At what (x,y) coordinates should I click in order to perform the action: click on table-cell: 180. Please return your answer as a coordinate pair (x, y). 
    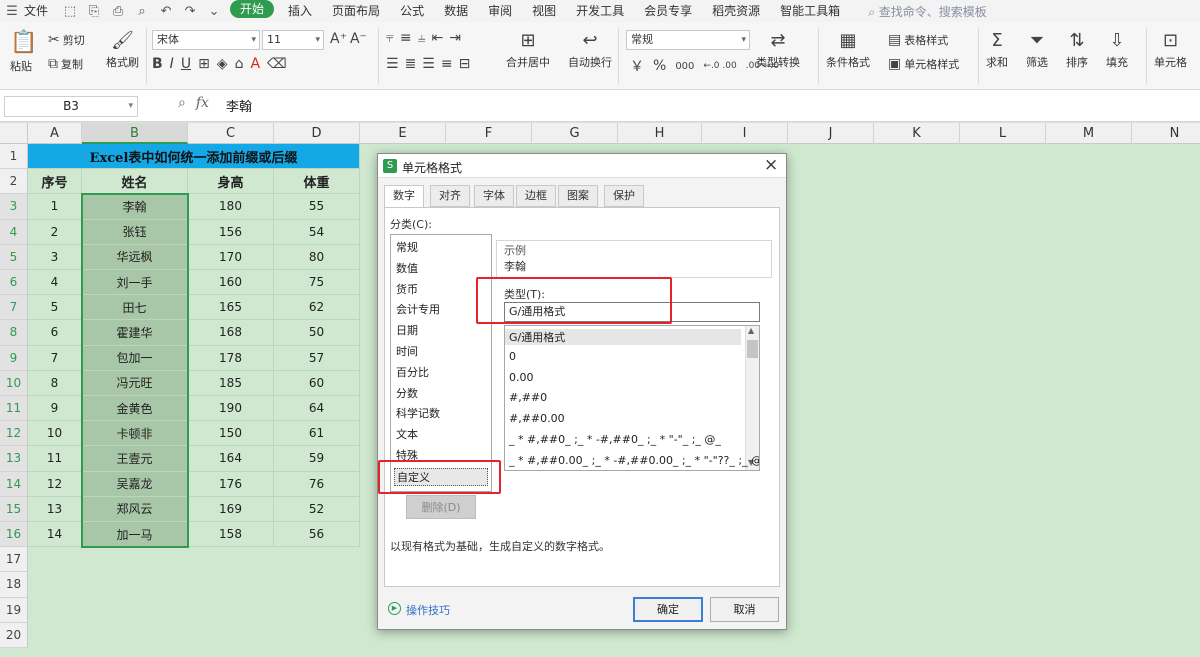
    Looking at the image, I should click on (231, 207).